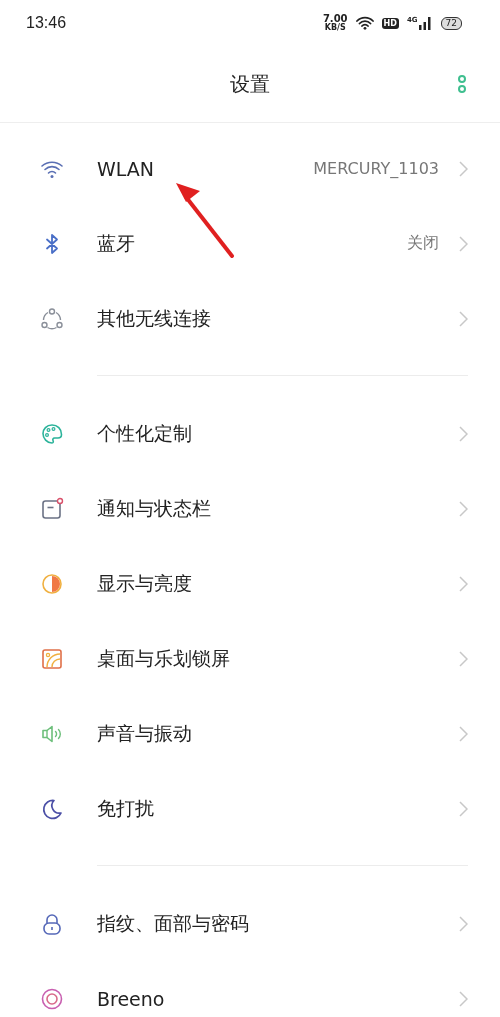 The height and width of the screenshot is (1017, 500). Describe the element at coordinates (126, 168) in the screenshot. I see `item-label: WLAN` at that location.